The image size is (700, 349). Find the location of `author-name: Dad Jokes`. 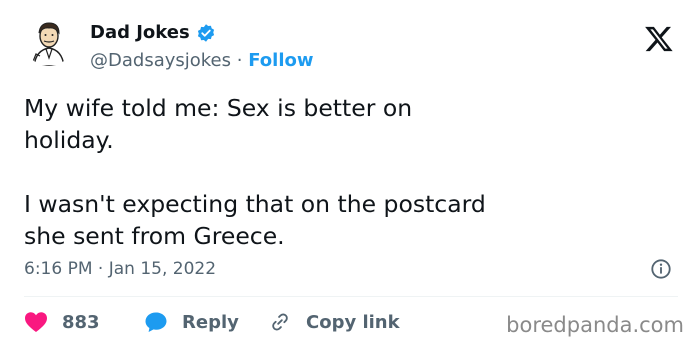

author-name: Dad Jokes is located at coordinates (140, 32).